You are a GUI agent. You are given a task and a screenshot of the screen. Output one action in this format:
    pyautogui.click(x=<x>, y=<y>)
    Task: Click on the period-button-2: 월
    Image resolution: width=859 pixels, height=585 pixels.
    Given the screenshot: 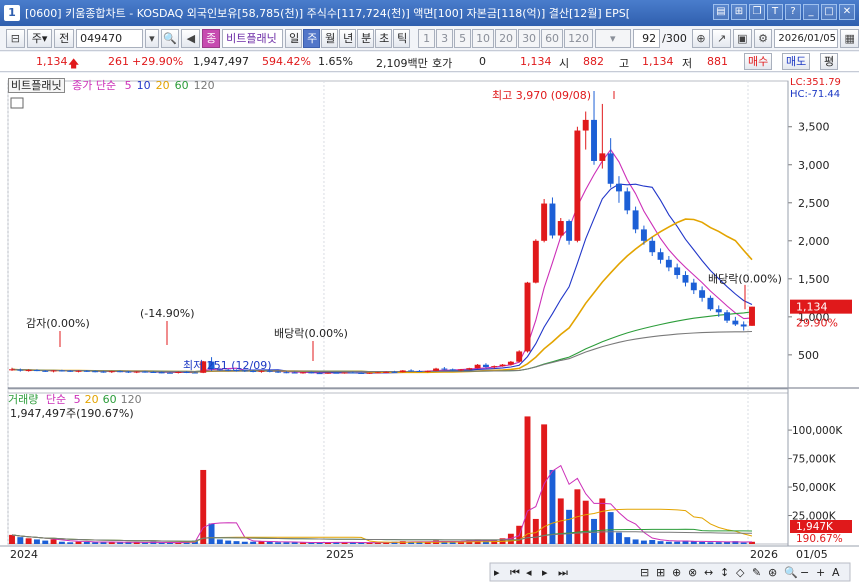 What is the action you would take?
    pyautogui.click(x=330, y=38)
    